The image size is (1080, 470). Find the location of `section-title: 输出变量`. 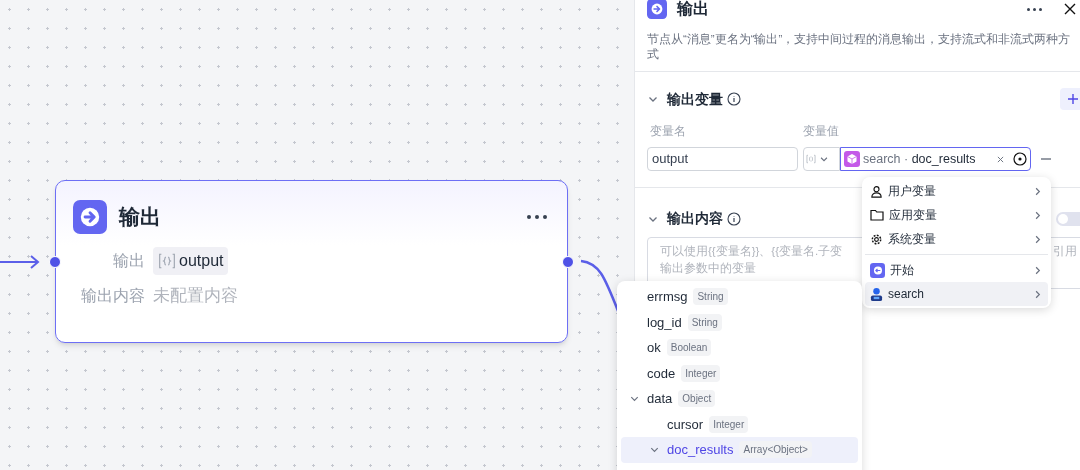

section-title: 输出变量 is located at coordinates (695, 99).